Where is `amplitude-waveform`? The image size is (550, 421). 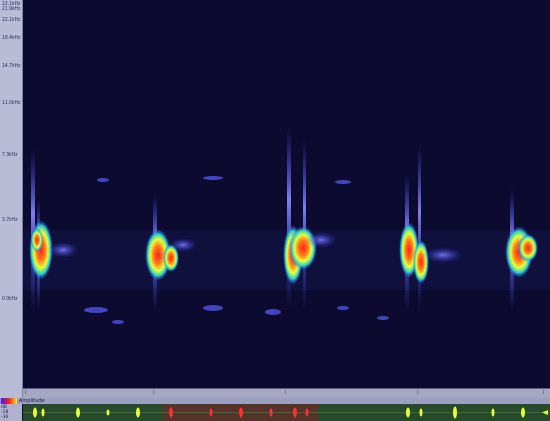
amplitude-waveform is located at coordinates (286, 412).